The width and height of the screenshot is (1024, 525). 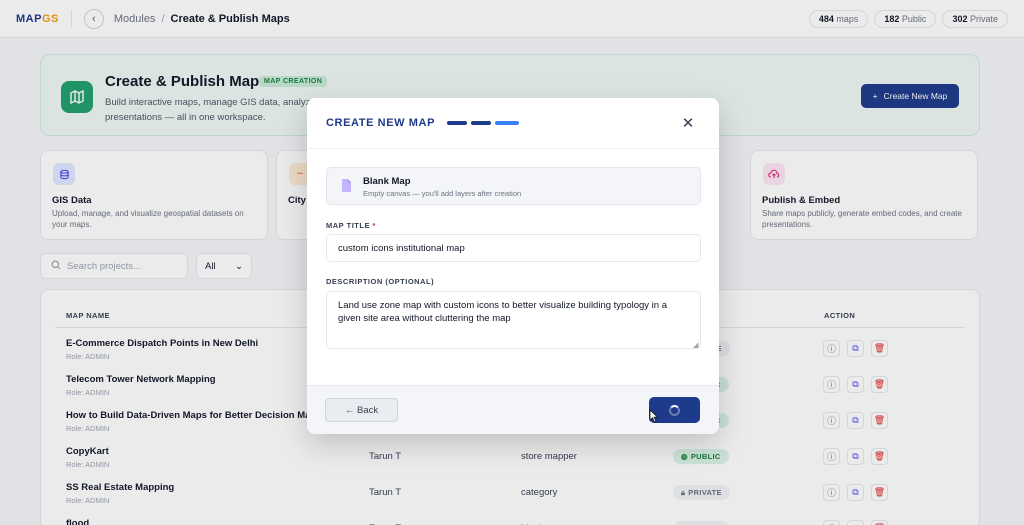 What do you see at coordinates (380, 281) in the screenshot?
I see `description-label: DESCRIPTION (OPTIONAL)` at bounding box center [380, 281].